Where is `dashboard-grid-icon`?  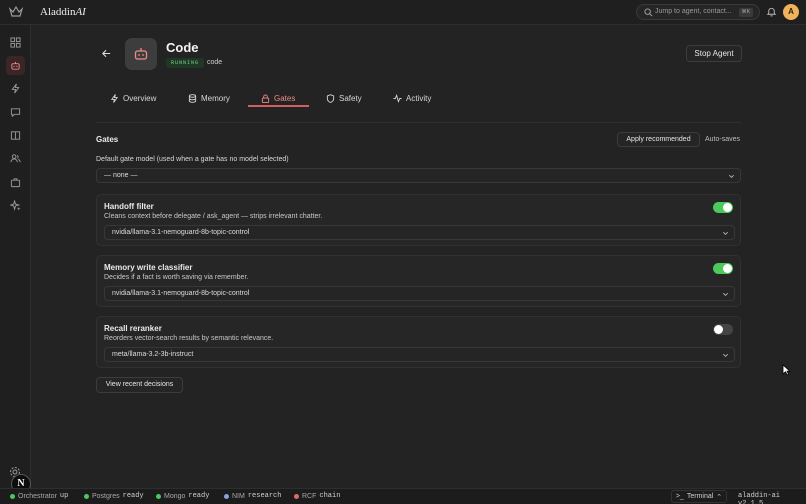
dashboard-grid-icon is located at coordinates (15, 42).